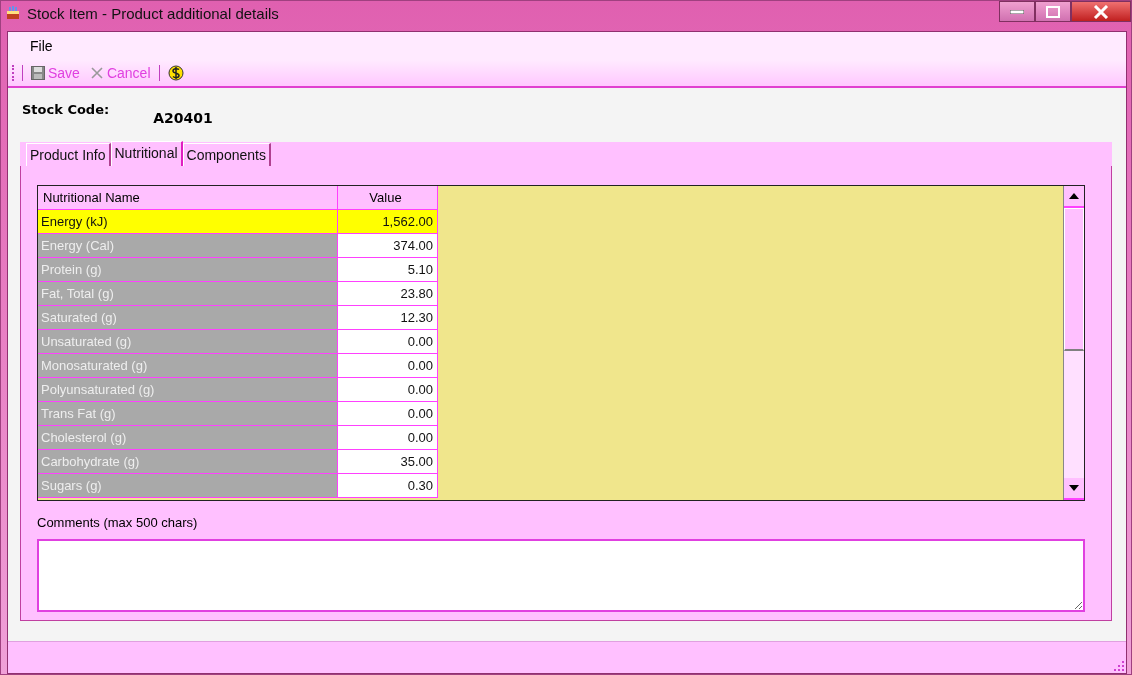 Image resolution: width=1132 pixels, height=675 pixels. I want to click on table-cell: Protein (g), so click(188, 269).